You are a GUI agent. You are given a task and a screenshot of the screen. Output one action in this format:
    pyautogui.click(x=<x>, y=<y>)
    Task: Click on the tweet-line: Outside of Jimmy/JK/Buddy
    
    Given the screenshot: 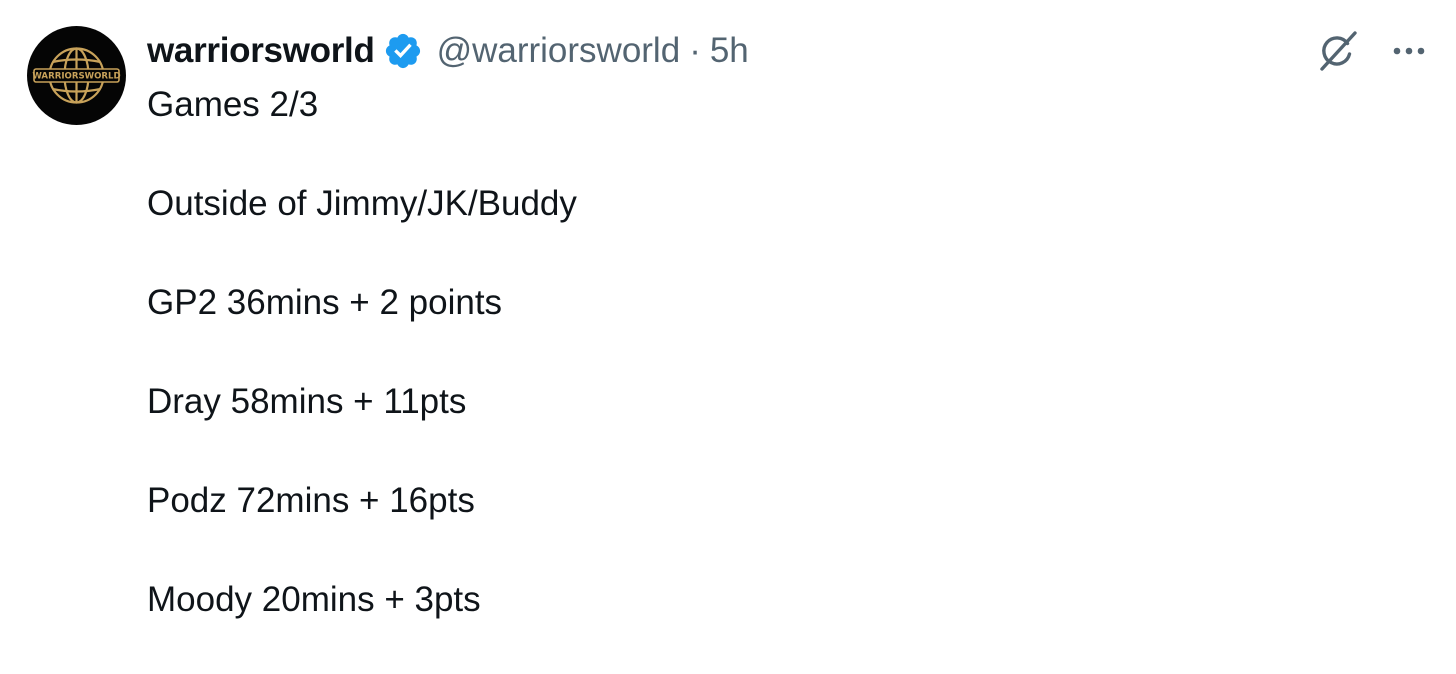 What is the action you would take?
    pyautogui.click(x=362, y=203)
    